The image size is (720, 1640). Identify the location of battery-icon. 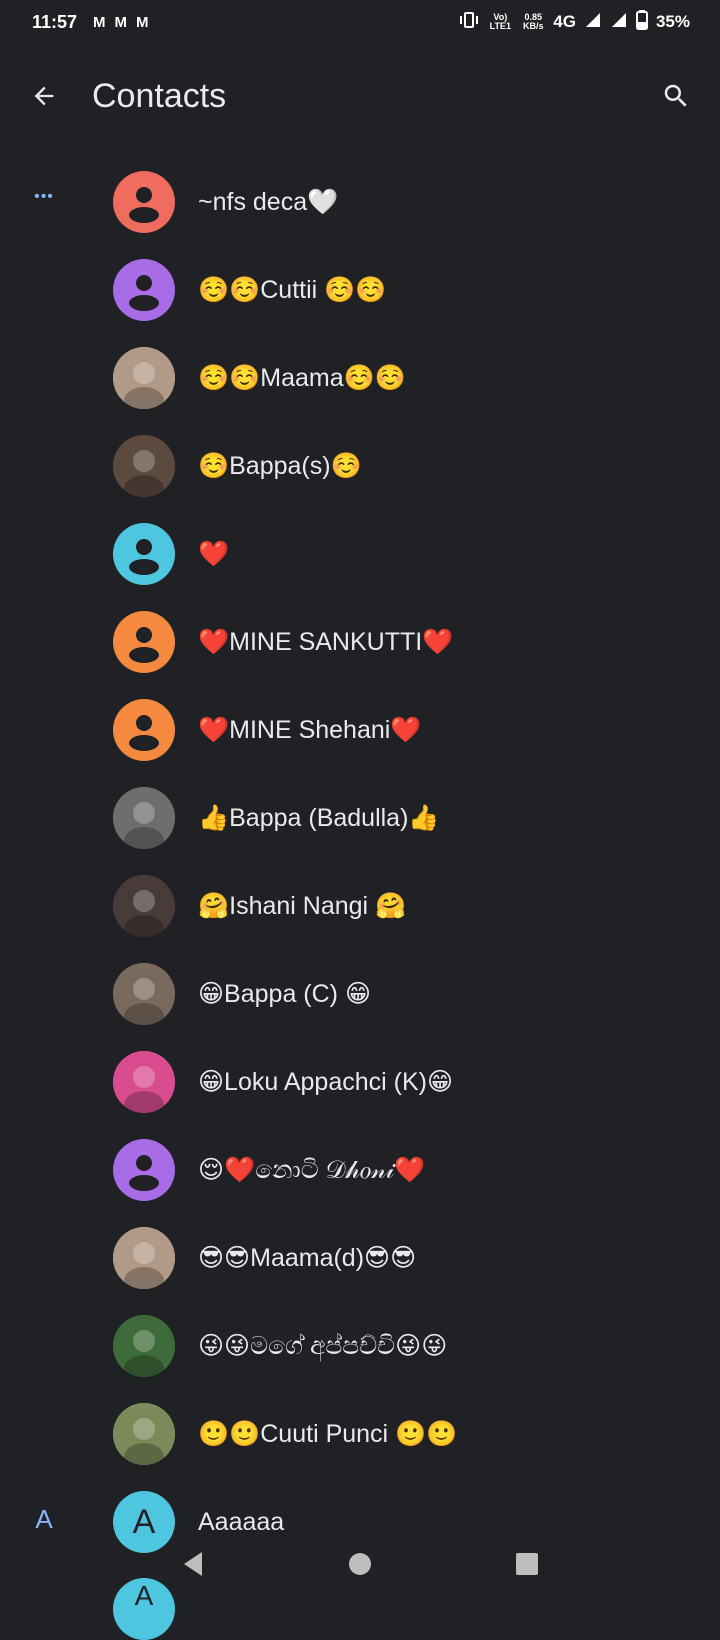
(641, 22).